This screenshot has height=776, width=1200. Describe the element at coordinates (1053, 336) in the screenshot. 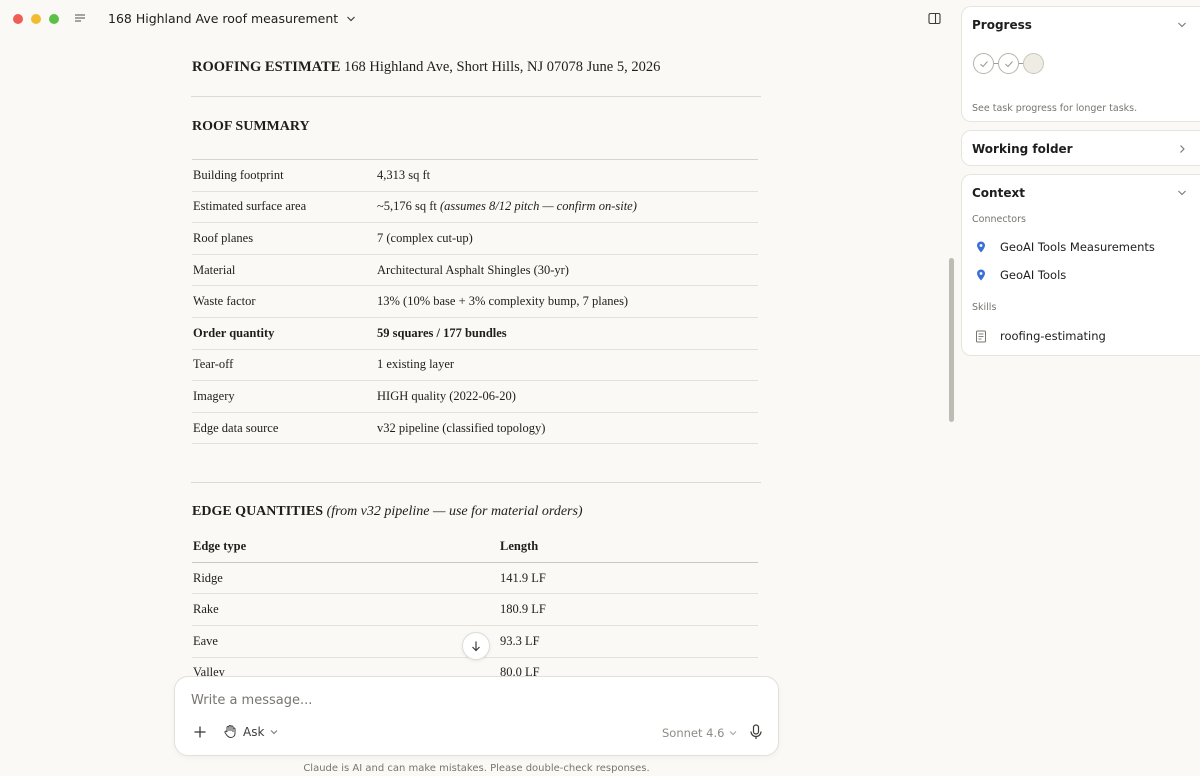

I see `skill-label: roofing-estimating` at that location.